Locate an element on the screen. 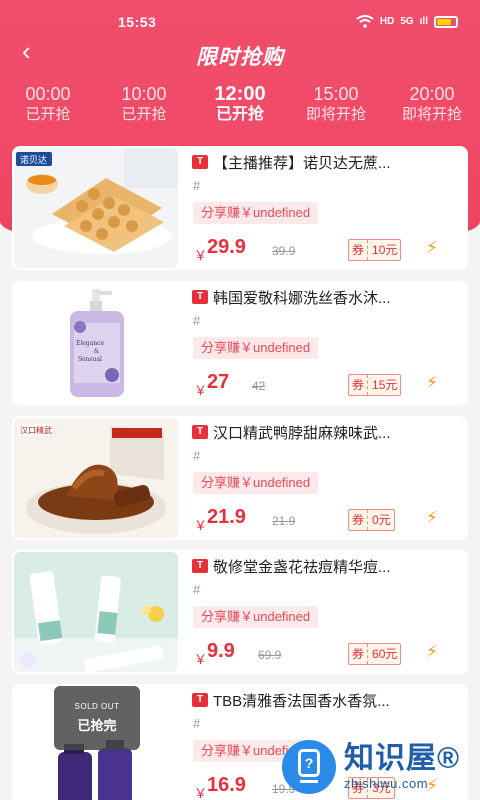  product-image: Elegance & Sensual is located at coordinates (96, 343).